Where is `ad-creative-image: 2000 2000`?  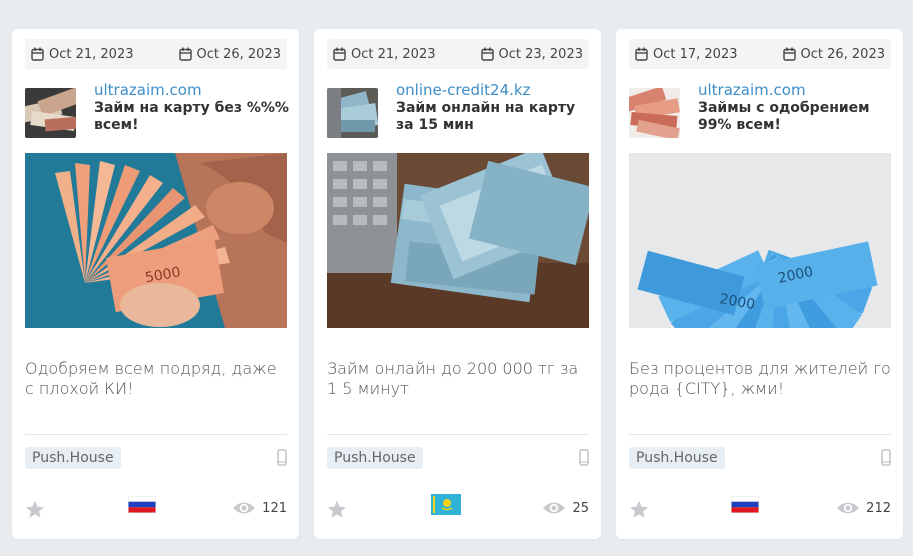 ad-creative-image: 2000 2000 is located at coordinates (760, 240).